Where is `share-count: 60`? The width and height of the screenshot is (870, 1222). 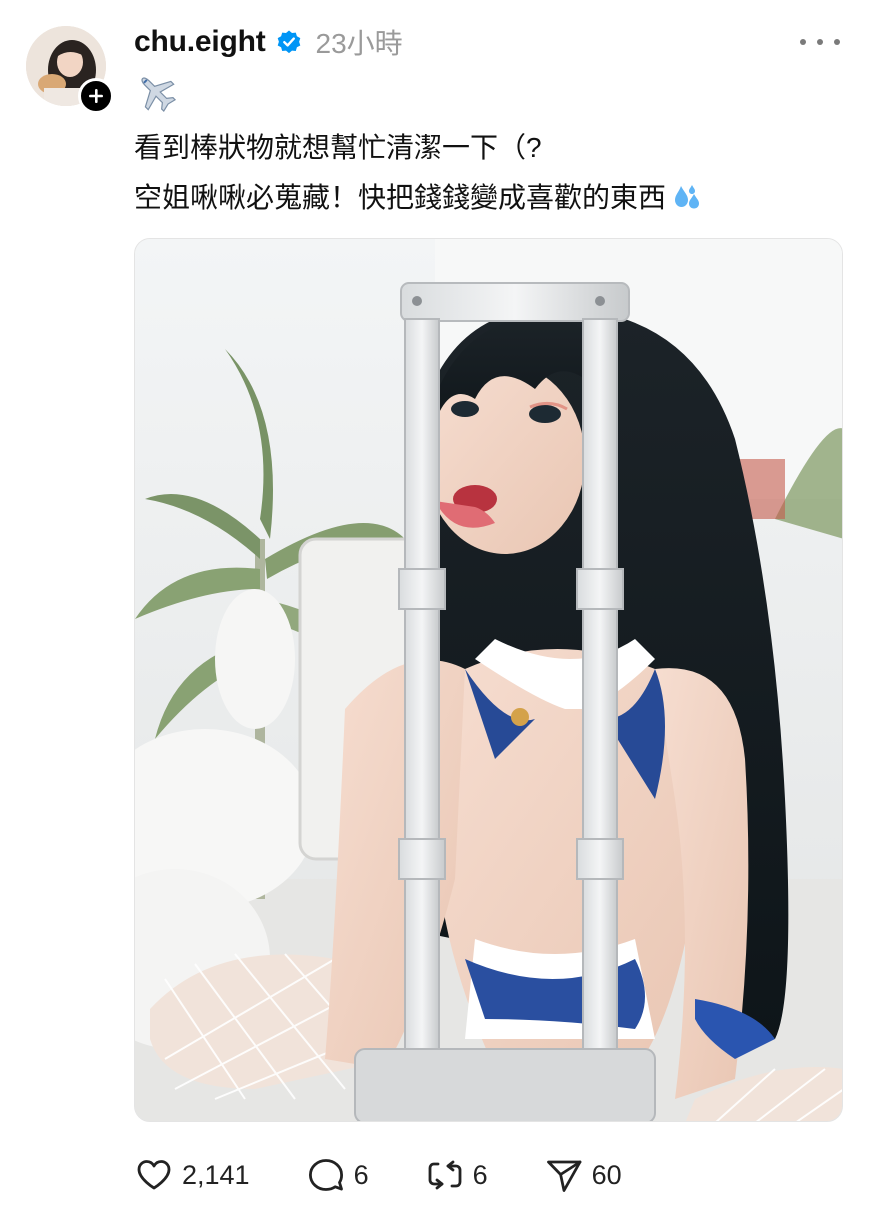 share-count: 60 is located at coordinates (606, 1174).